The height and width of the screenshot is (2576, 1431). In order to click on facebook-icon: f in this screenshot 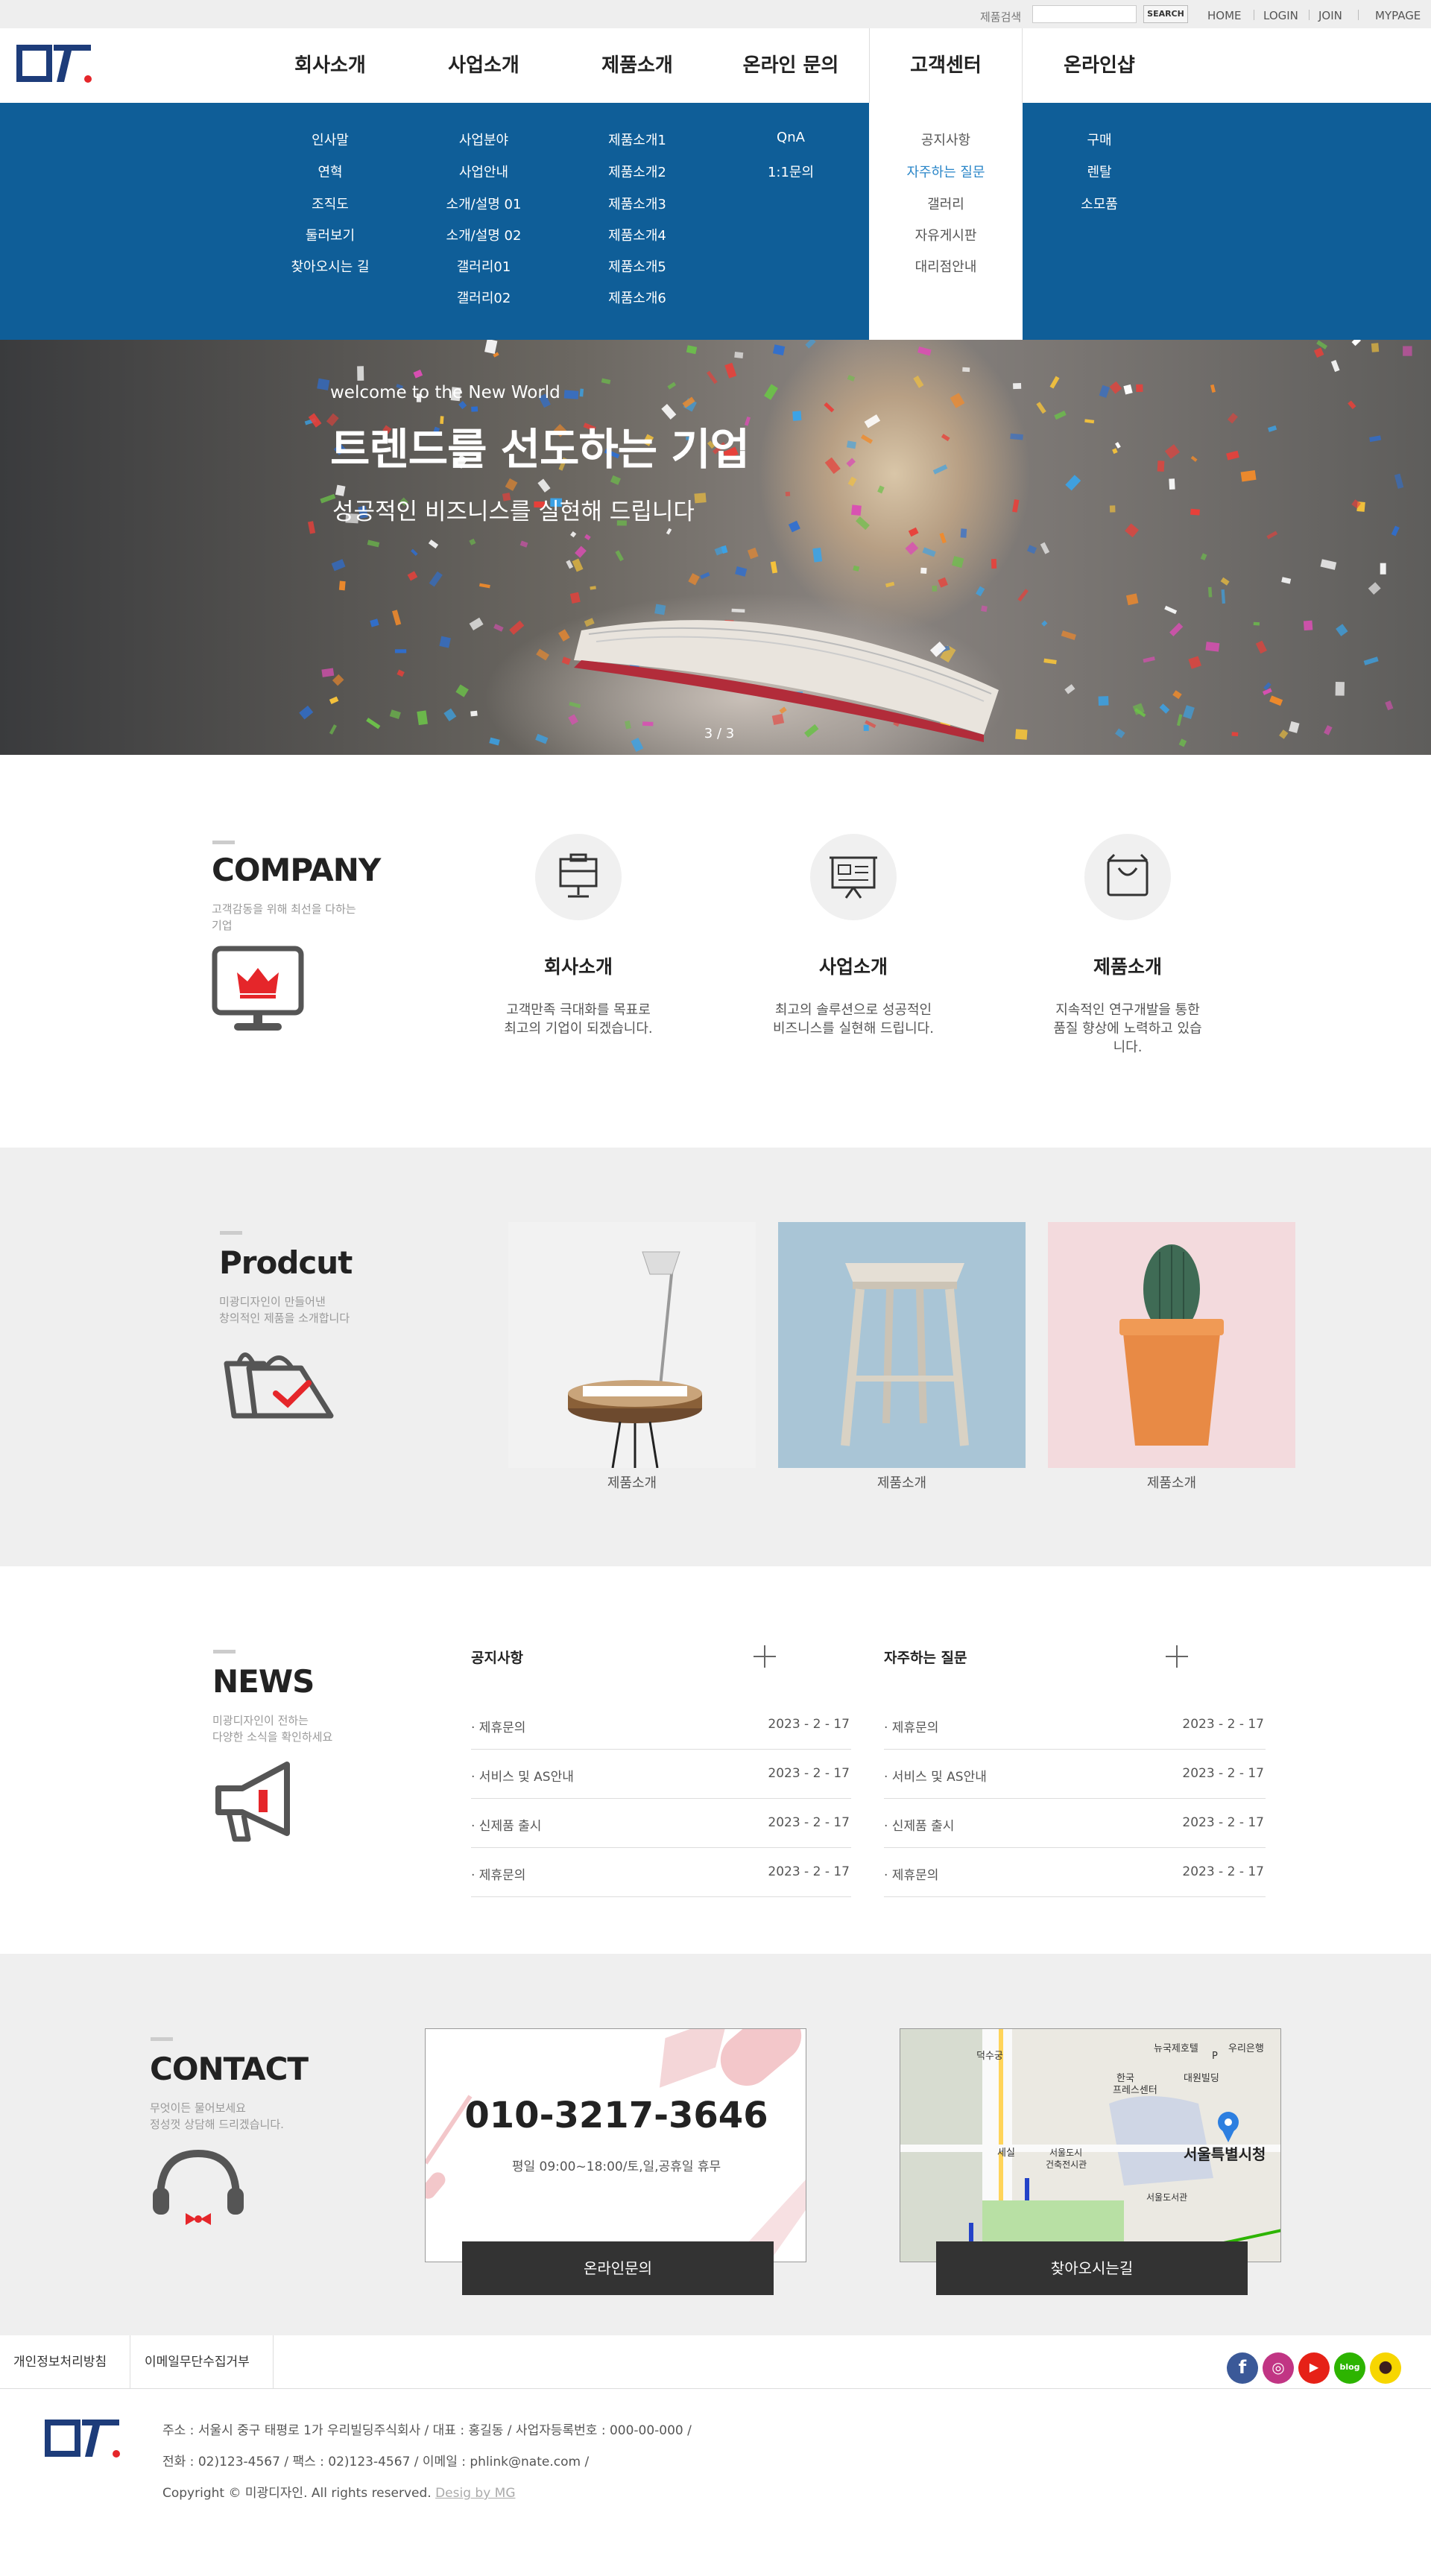, I will do `click(1243, 2368)`.